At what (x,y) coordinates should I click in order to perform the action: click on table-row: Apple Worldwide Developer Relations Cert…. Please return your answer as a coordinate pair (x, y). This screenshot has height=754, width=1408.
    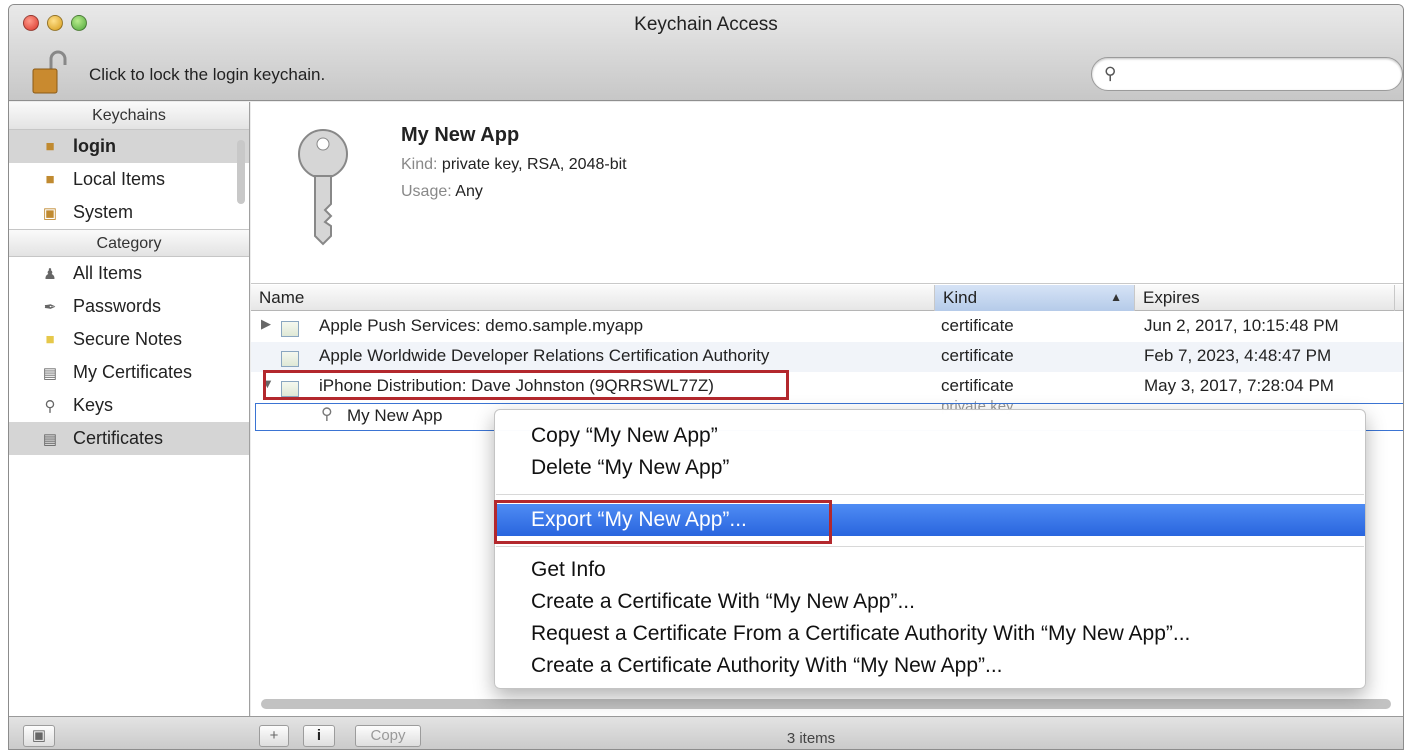
    Looking at the image, I should click on (827, 357).